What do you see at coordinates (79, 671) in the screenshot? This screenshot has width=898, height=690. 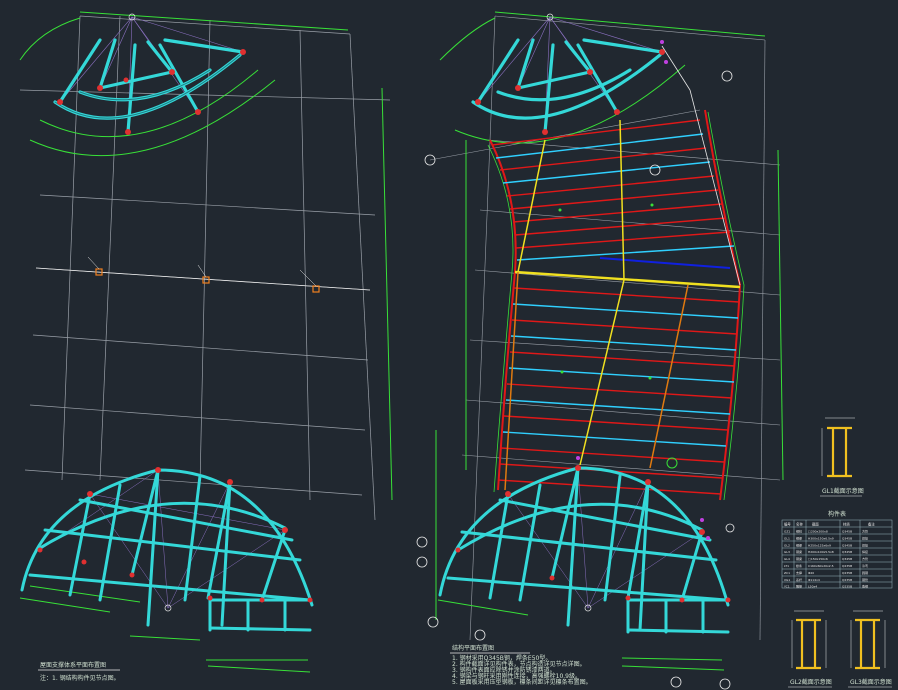 I see `left-title-block: 屋面支撑体系平面布置图 注：1. 钢结构构件见节点图。` at bounding box center [79, 671].